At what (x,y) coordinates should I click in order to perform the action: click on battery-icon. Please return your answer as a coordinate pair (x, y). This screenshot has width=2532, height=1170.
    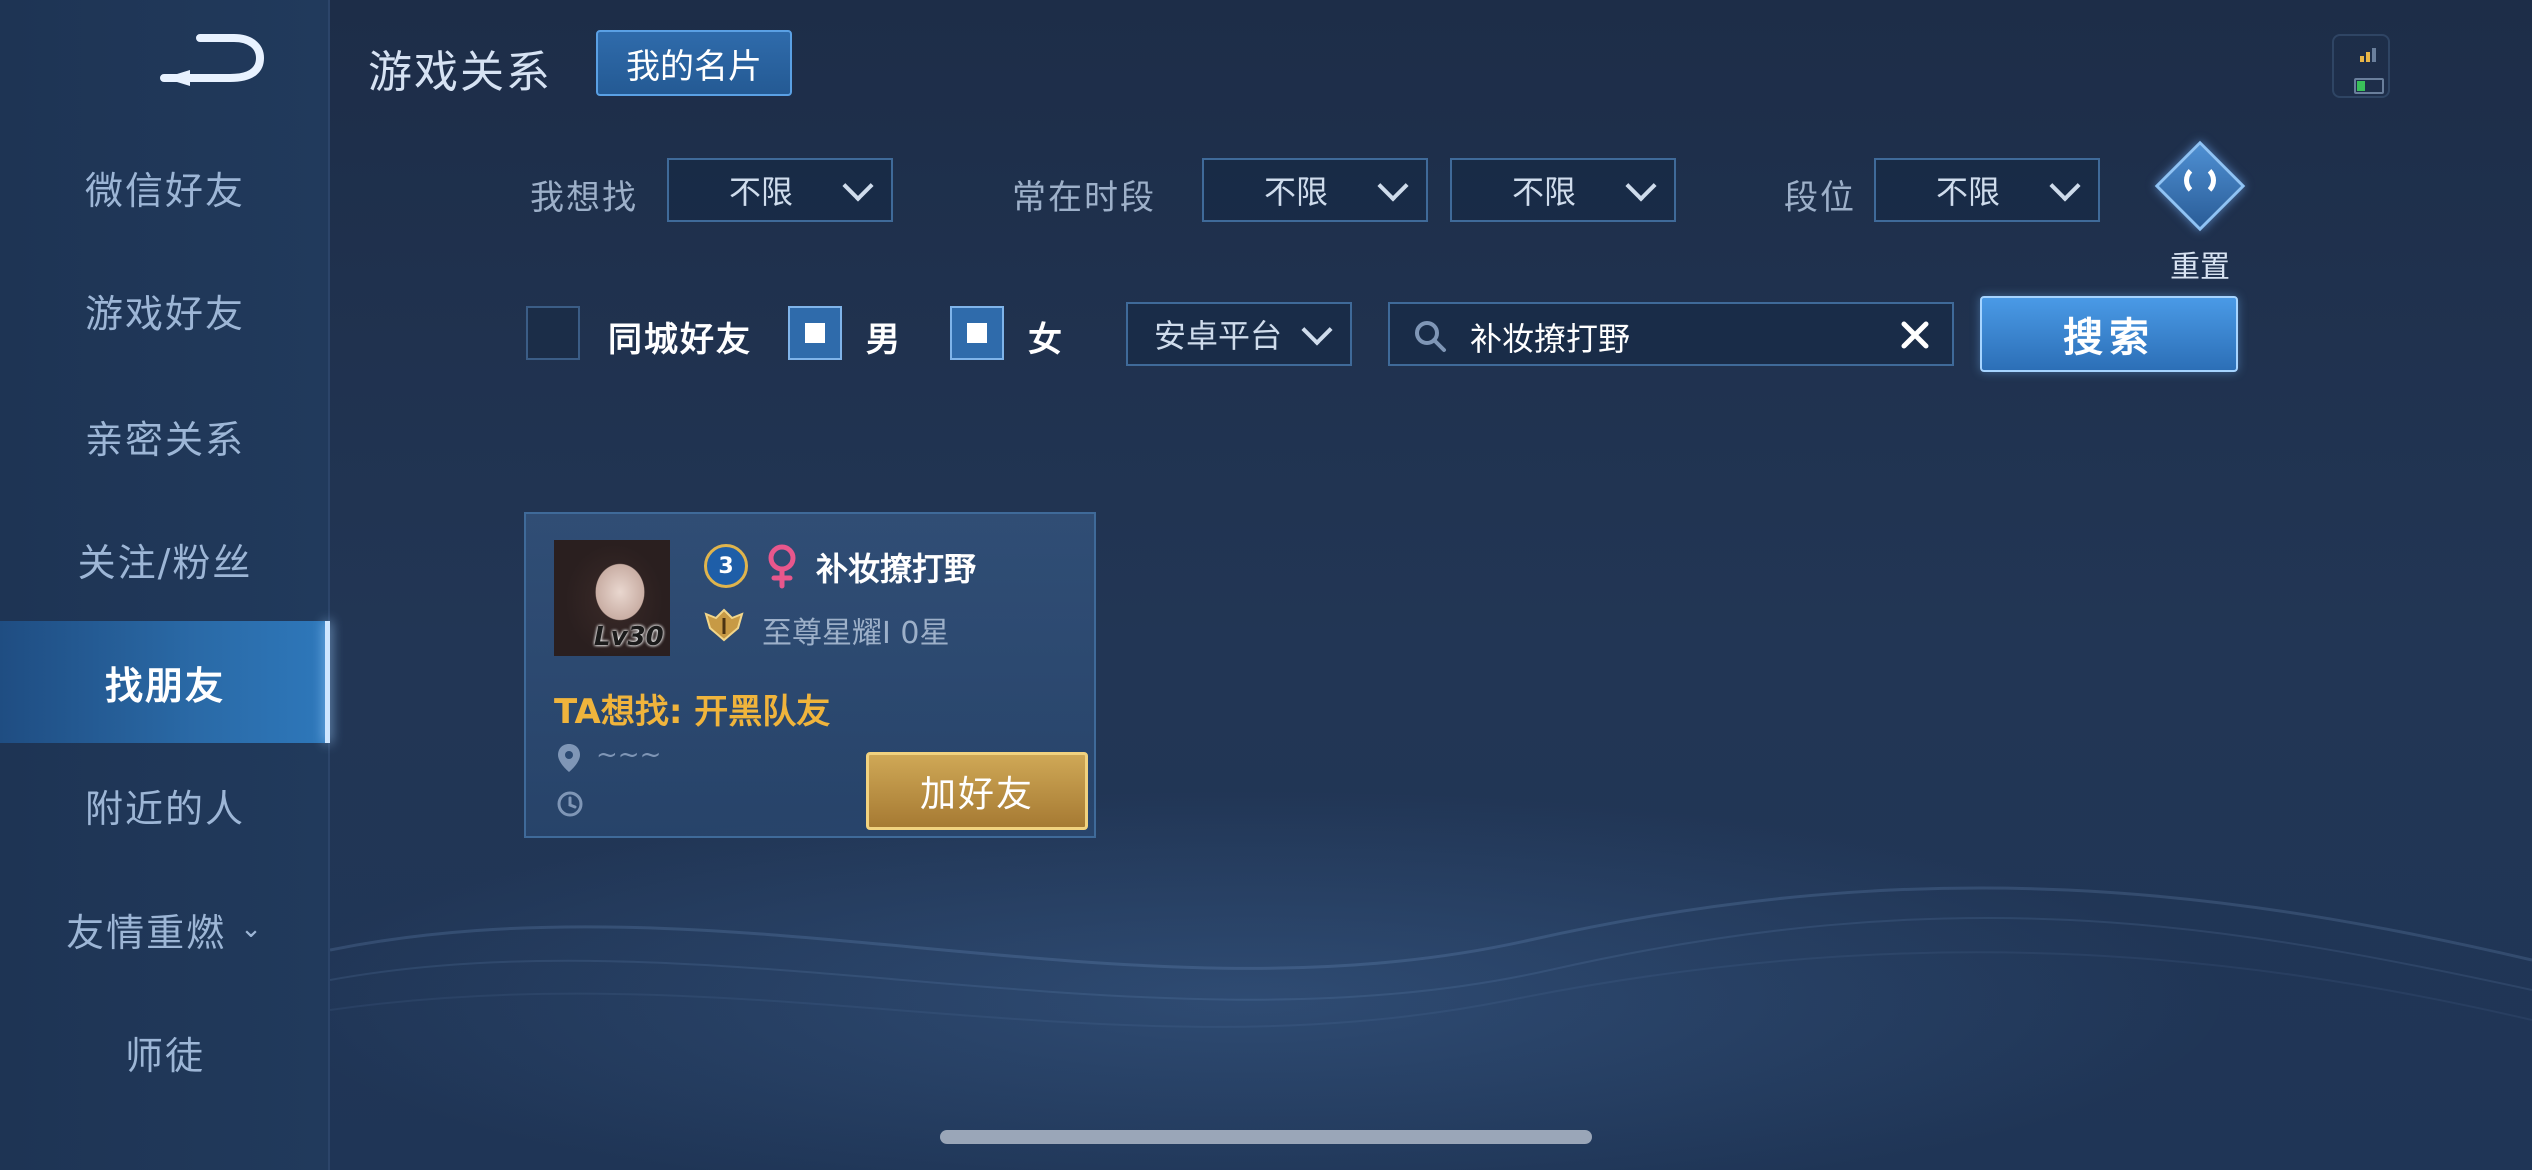
    Looking at the image, I should click on (2369, 86).